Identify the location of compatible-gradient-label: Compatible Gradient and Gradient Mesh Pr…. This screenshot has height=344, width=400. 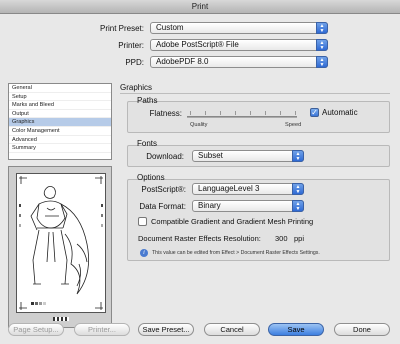
(232, 221).